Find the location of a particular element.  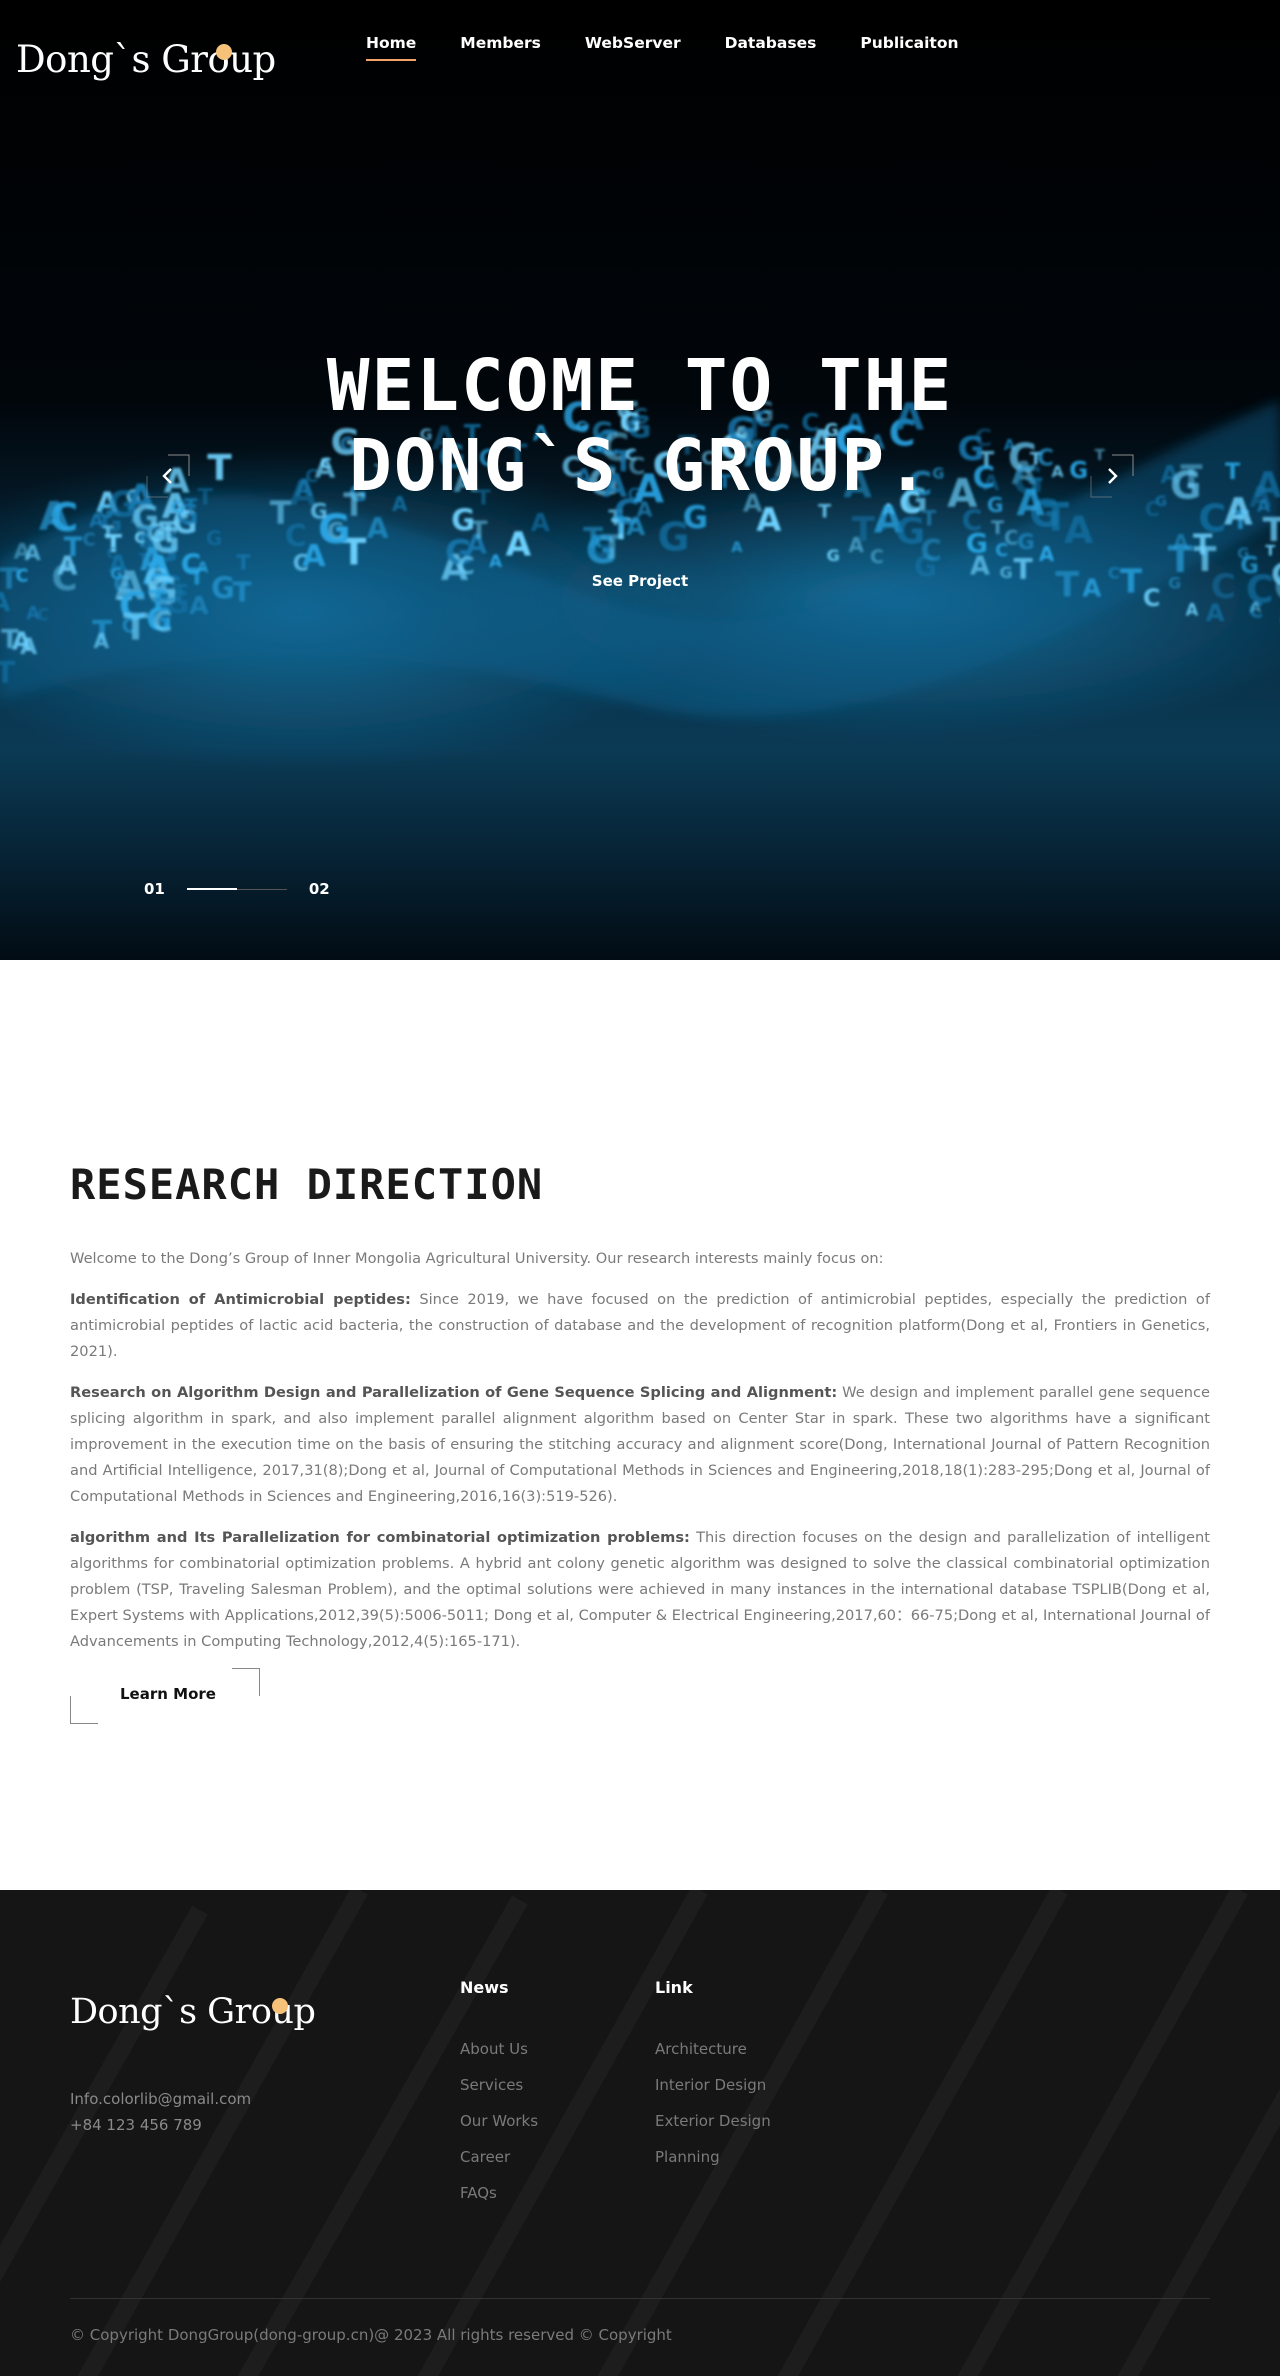

slide-progress-fill is located at coordinates (211, 888).